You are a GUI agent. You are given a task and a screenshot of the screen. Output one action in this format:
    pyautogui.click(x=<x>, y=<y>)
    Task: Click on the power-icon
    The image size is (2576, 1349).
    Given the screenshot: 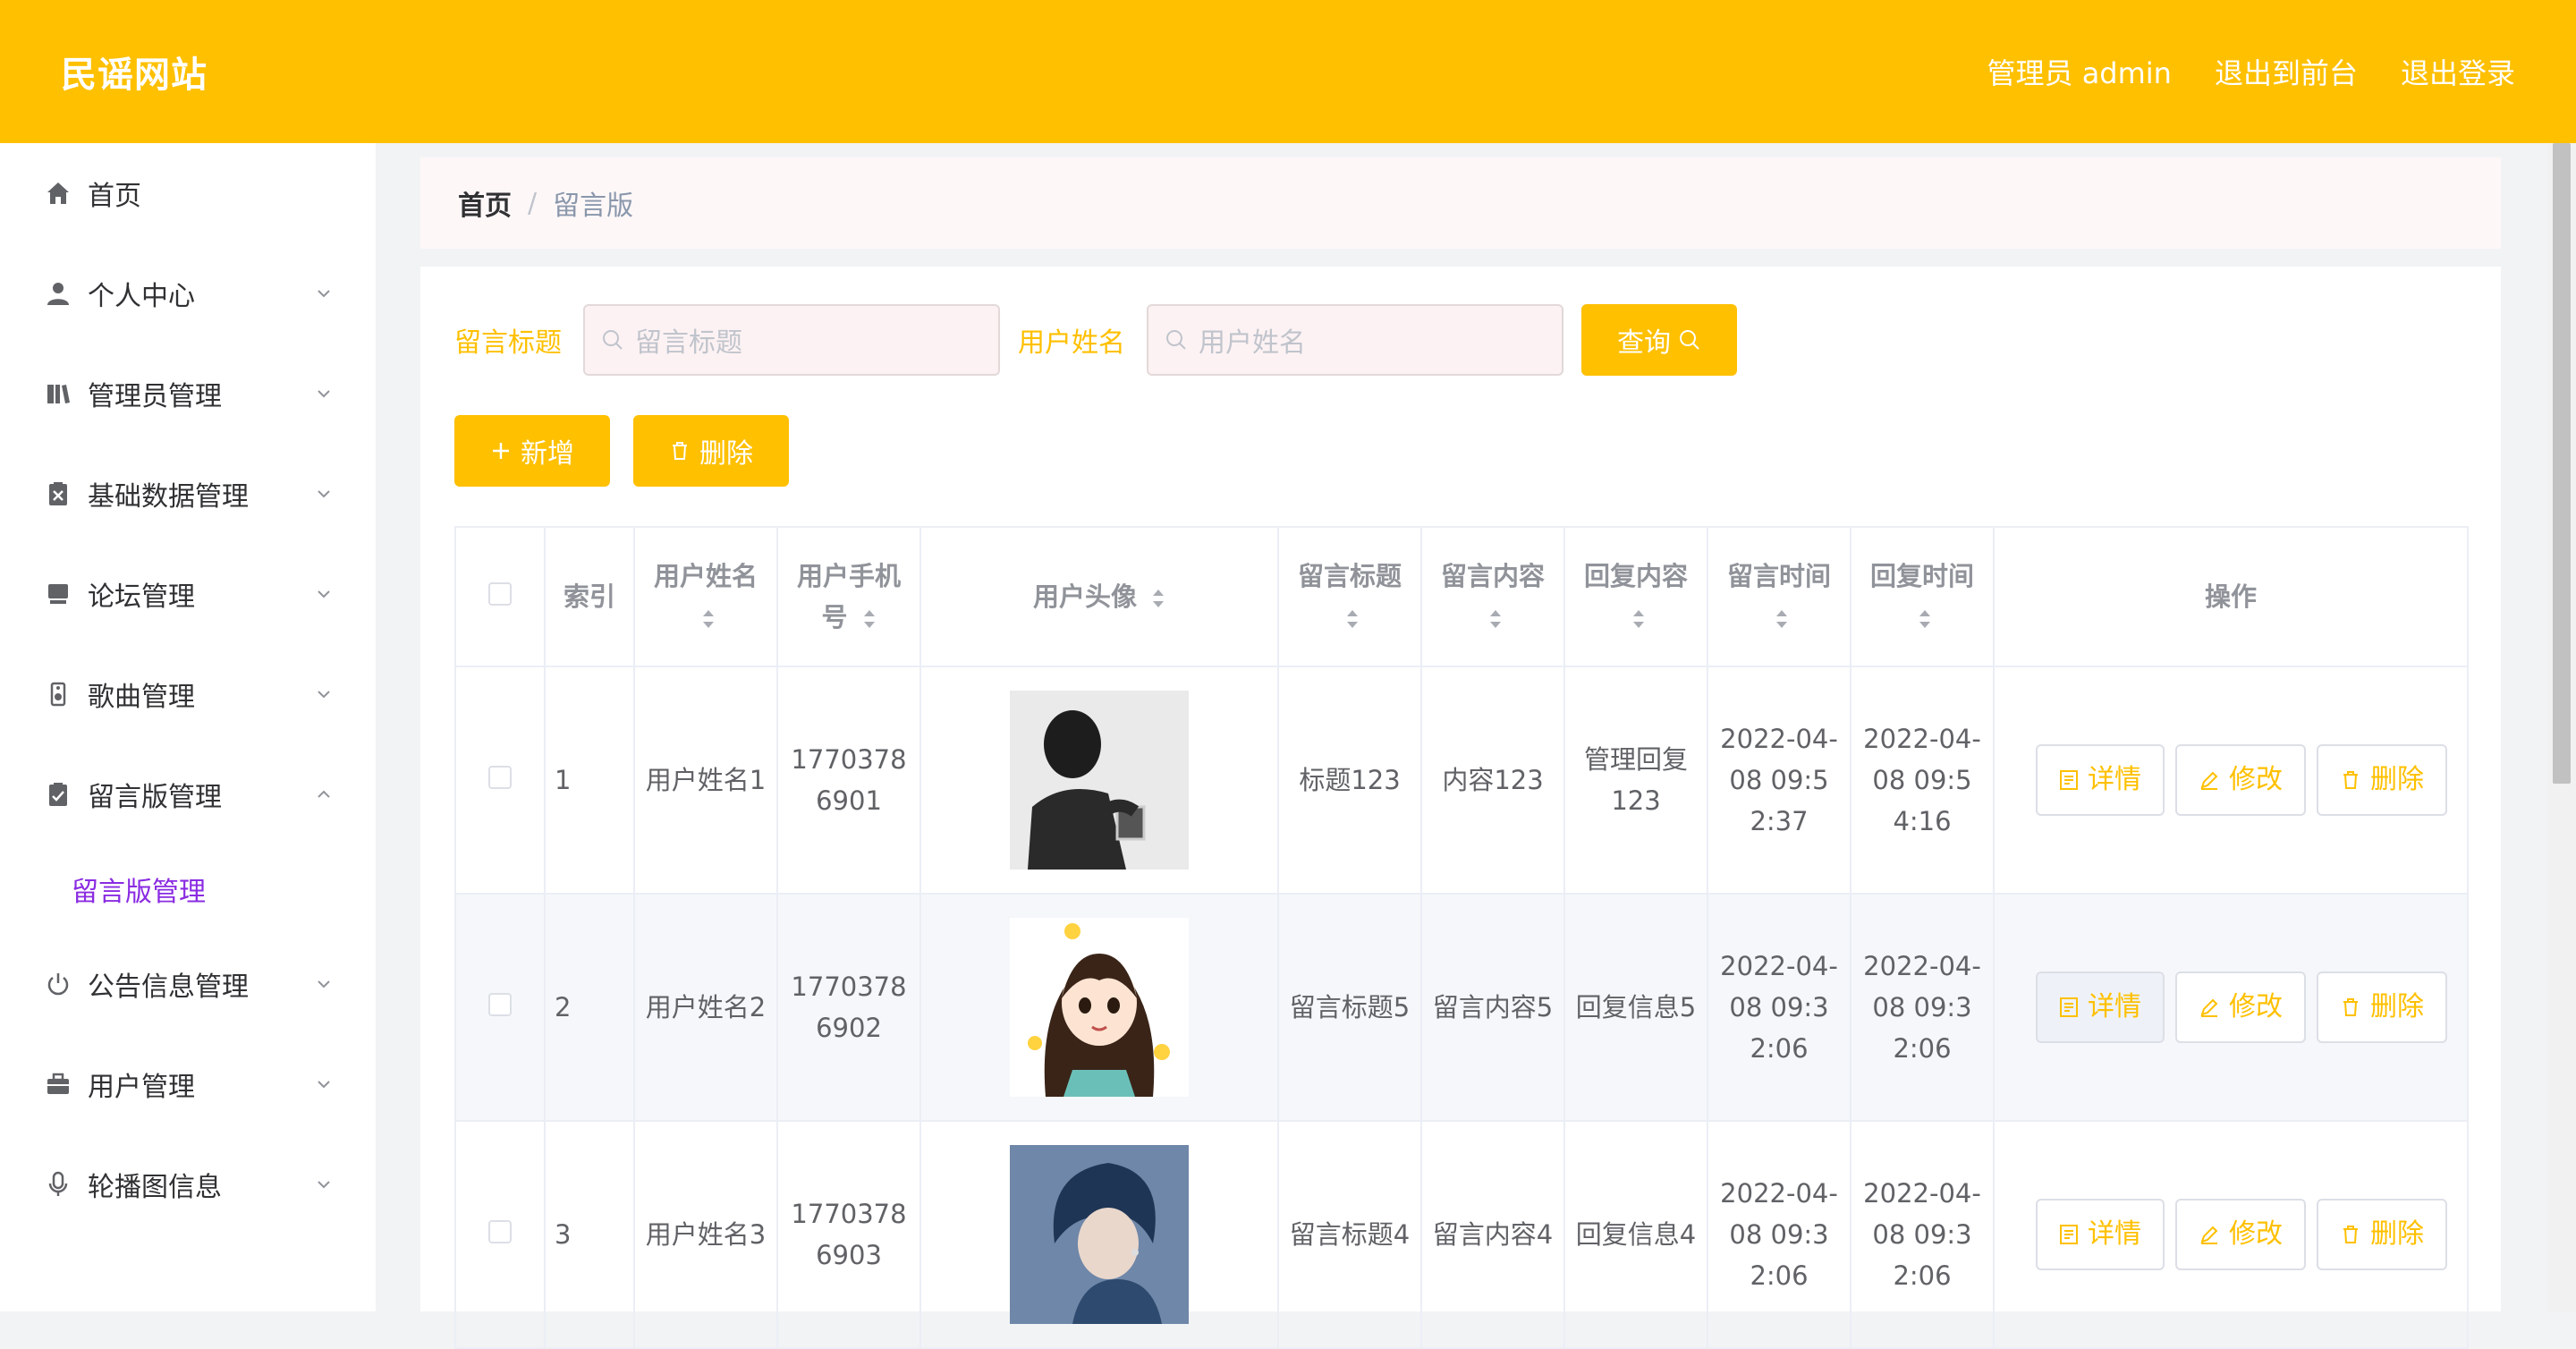 What is the action you would take?
    pyautogui.click(x=58, y=984)
    